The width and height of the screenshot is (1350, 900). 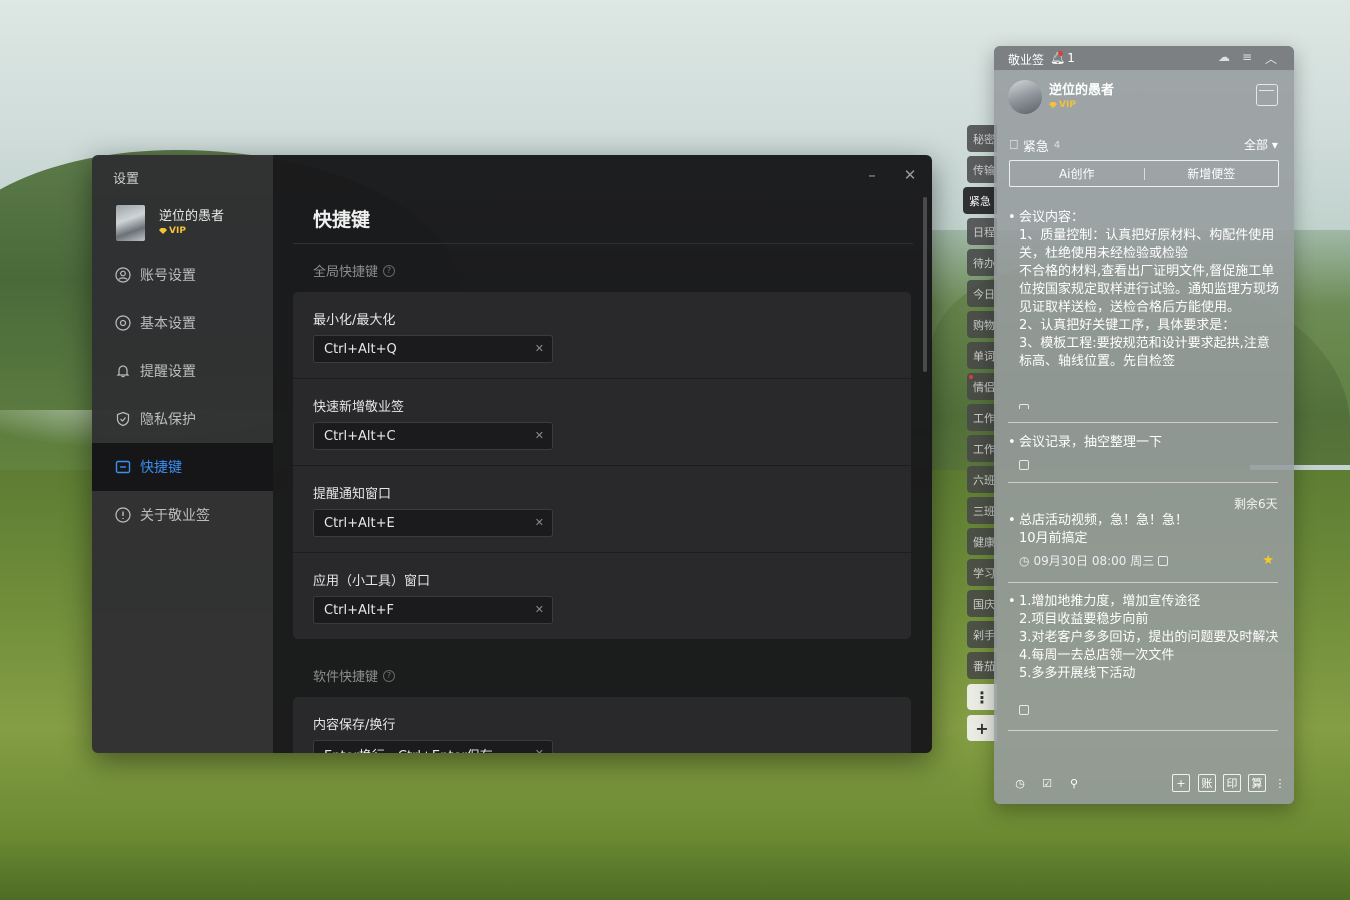 I want to click on cloud-sync-icon: ☁, so click(x=1224, y=57).